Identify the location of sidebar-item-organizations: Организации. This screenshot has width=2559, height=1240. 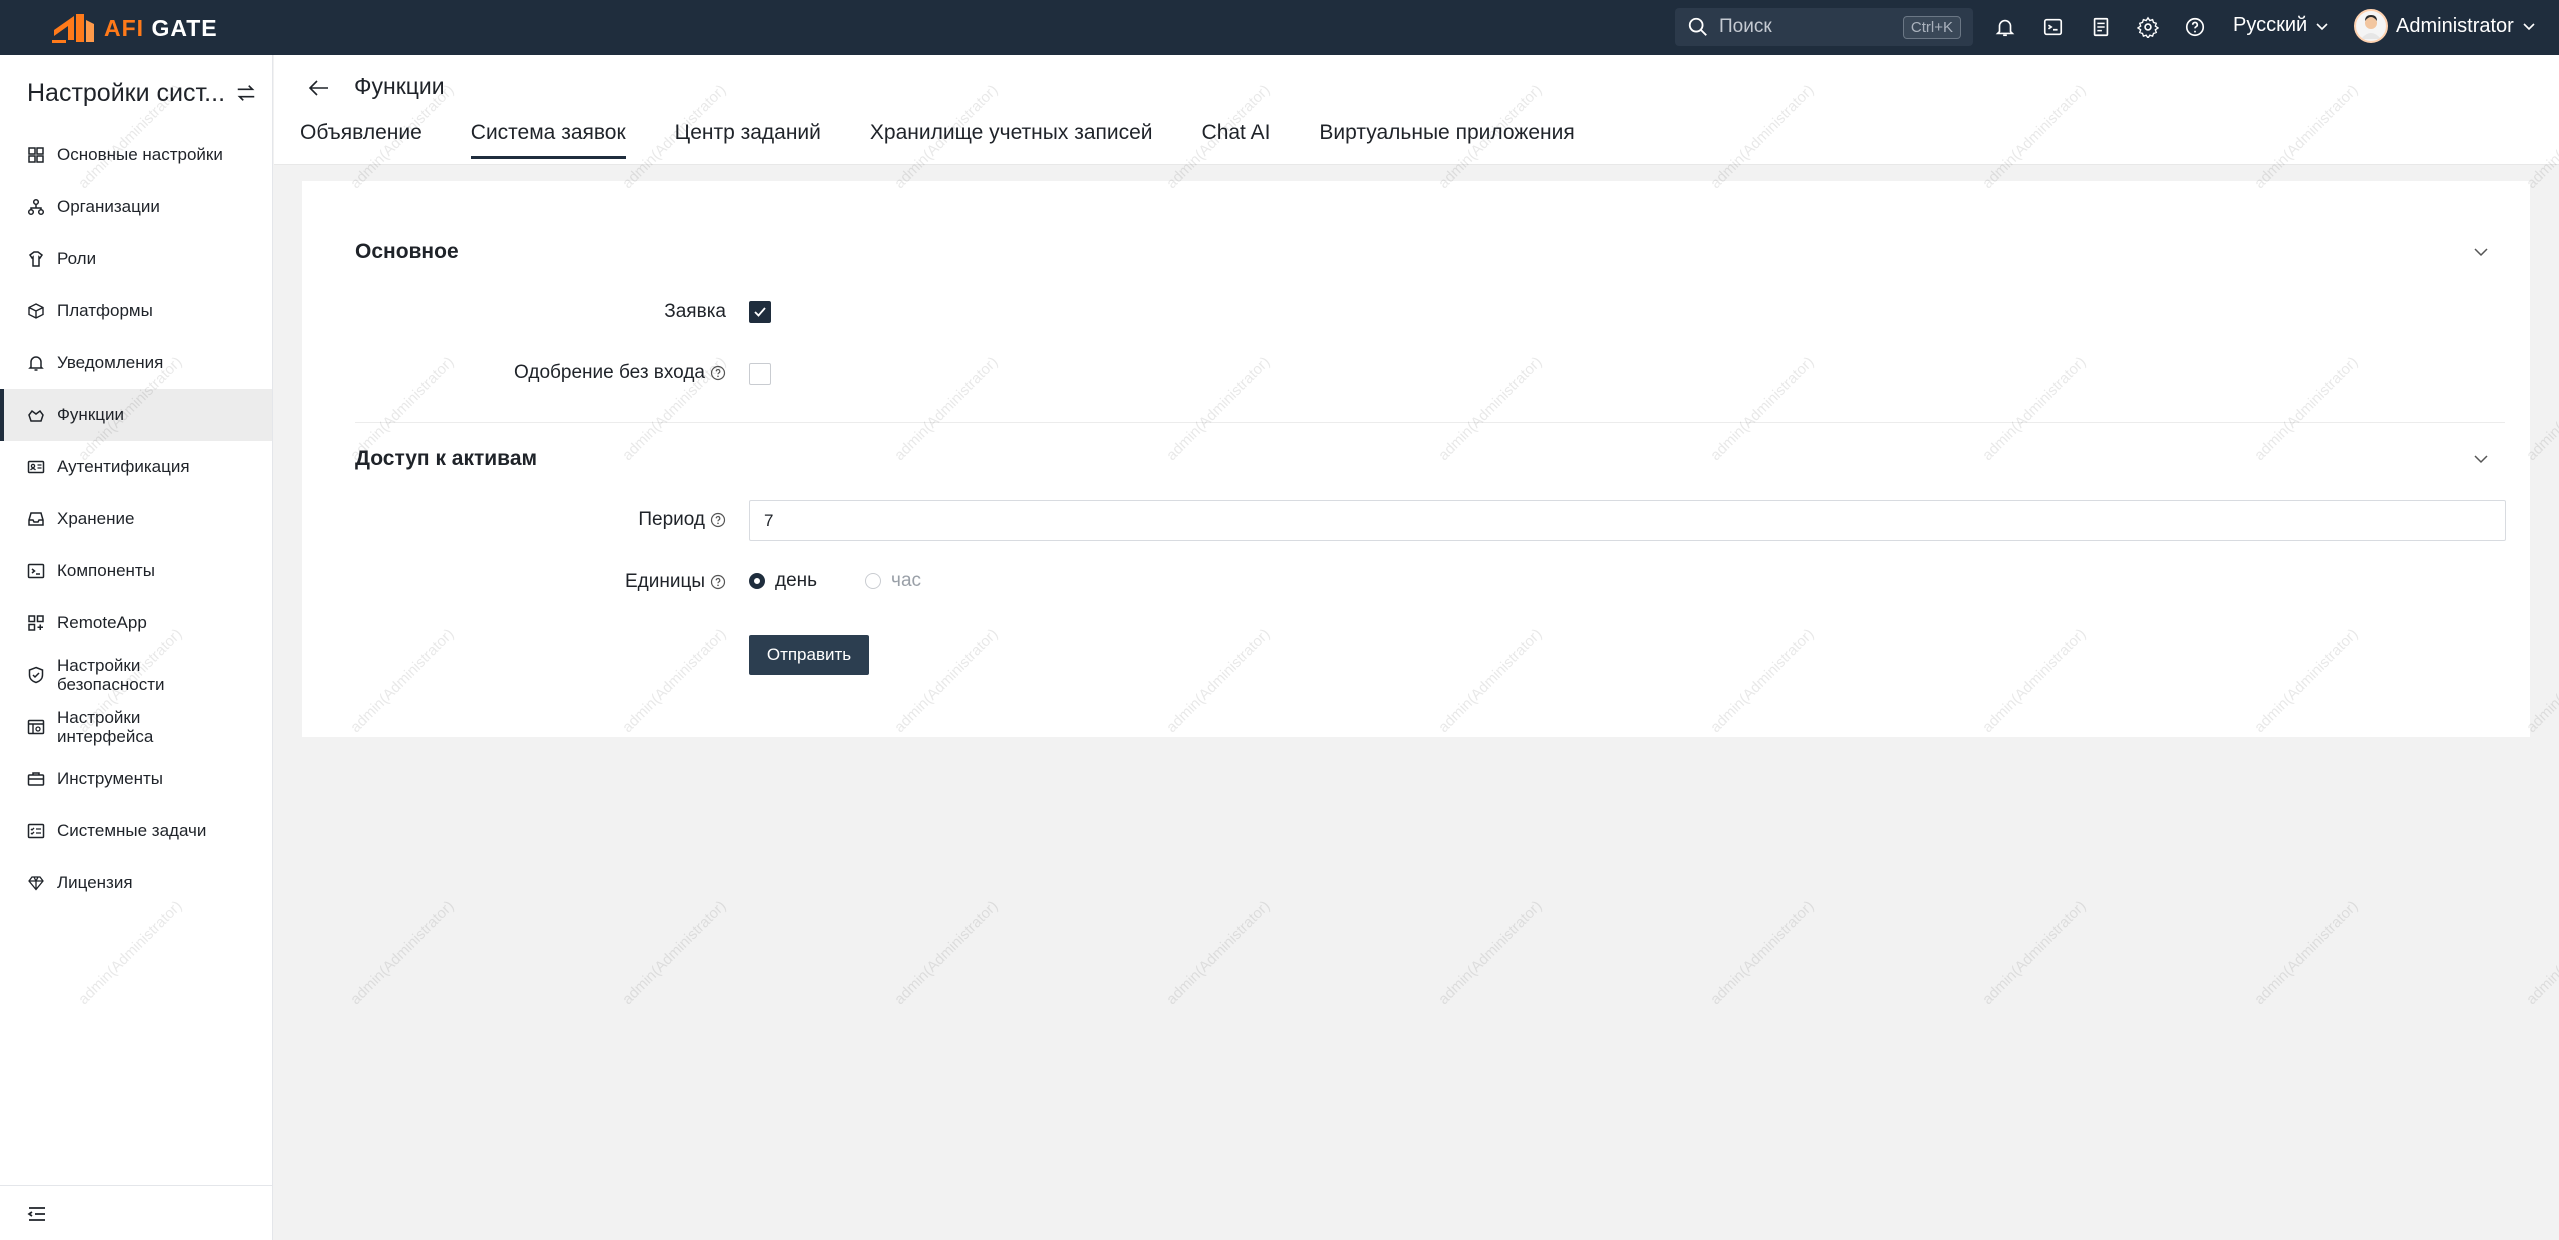
(136, 207).